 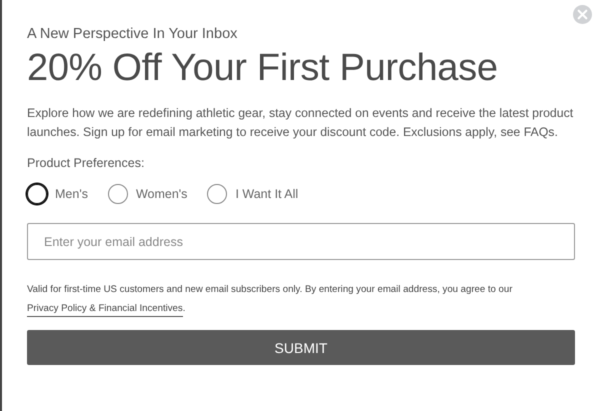 I want to click on privacy-link: Privacy Policy & Financial Incentives, so click(x=105, y=310).